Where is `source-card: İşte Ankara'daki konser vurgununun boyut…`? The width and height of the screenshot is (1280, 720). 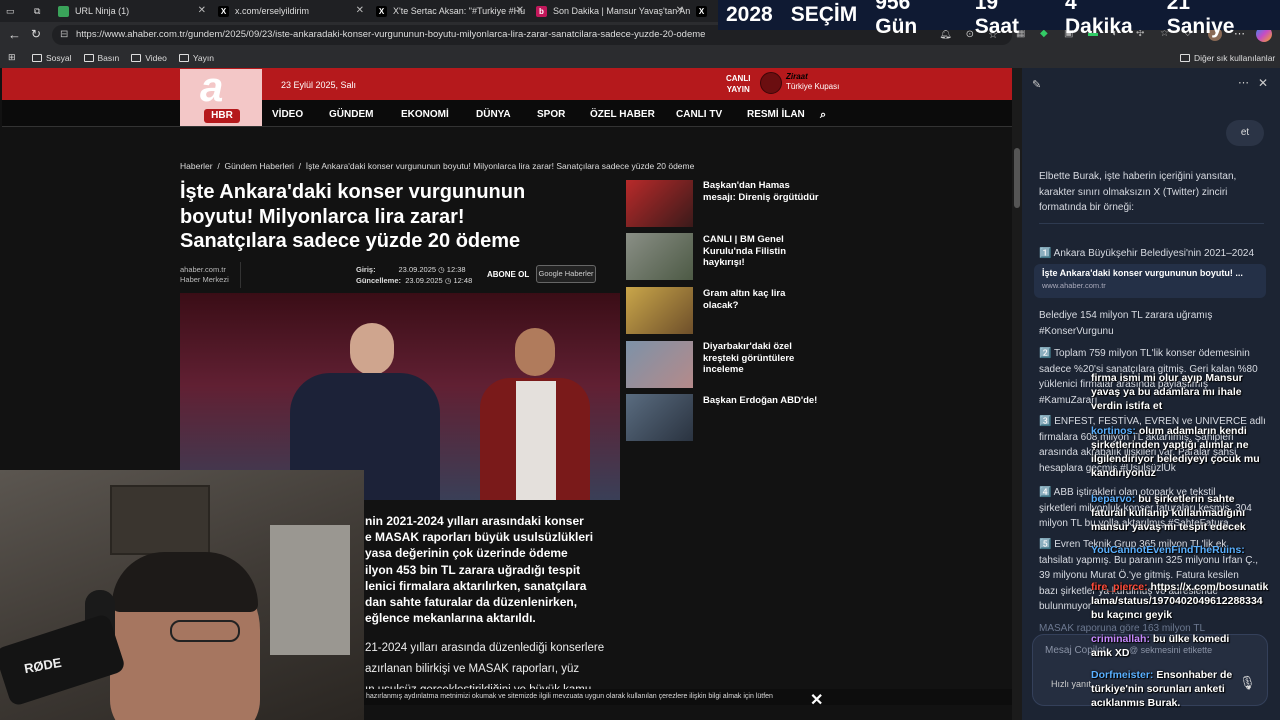
source-card: İşte Ankara'daki konser vurgununun boyut… is located at coordinates (1150, 281).